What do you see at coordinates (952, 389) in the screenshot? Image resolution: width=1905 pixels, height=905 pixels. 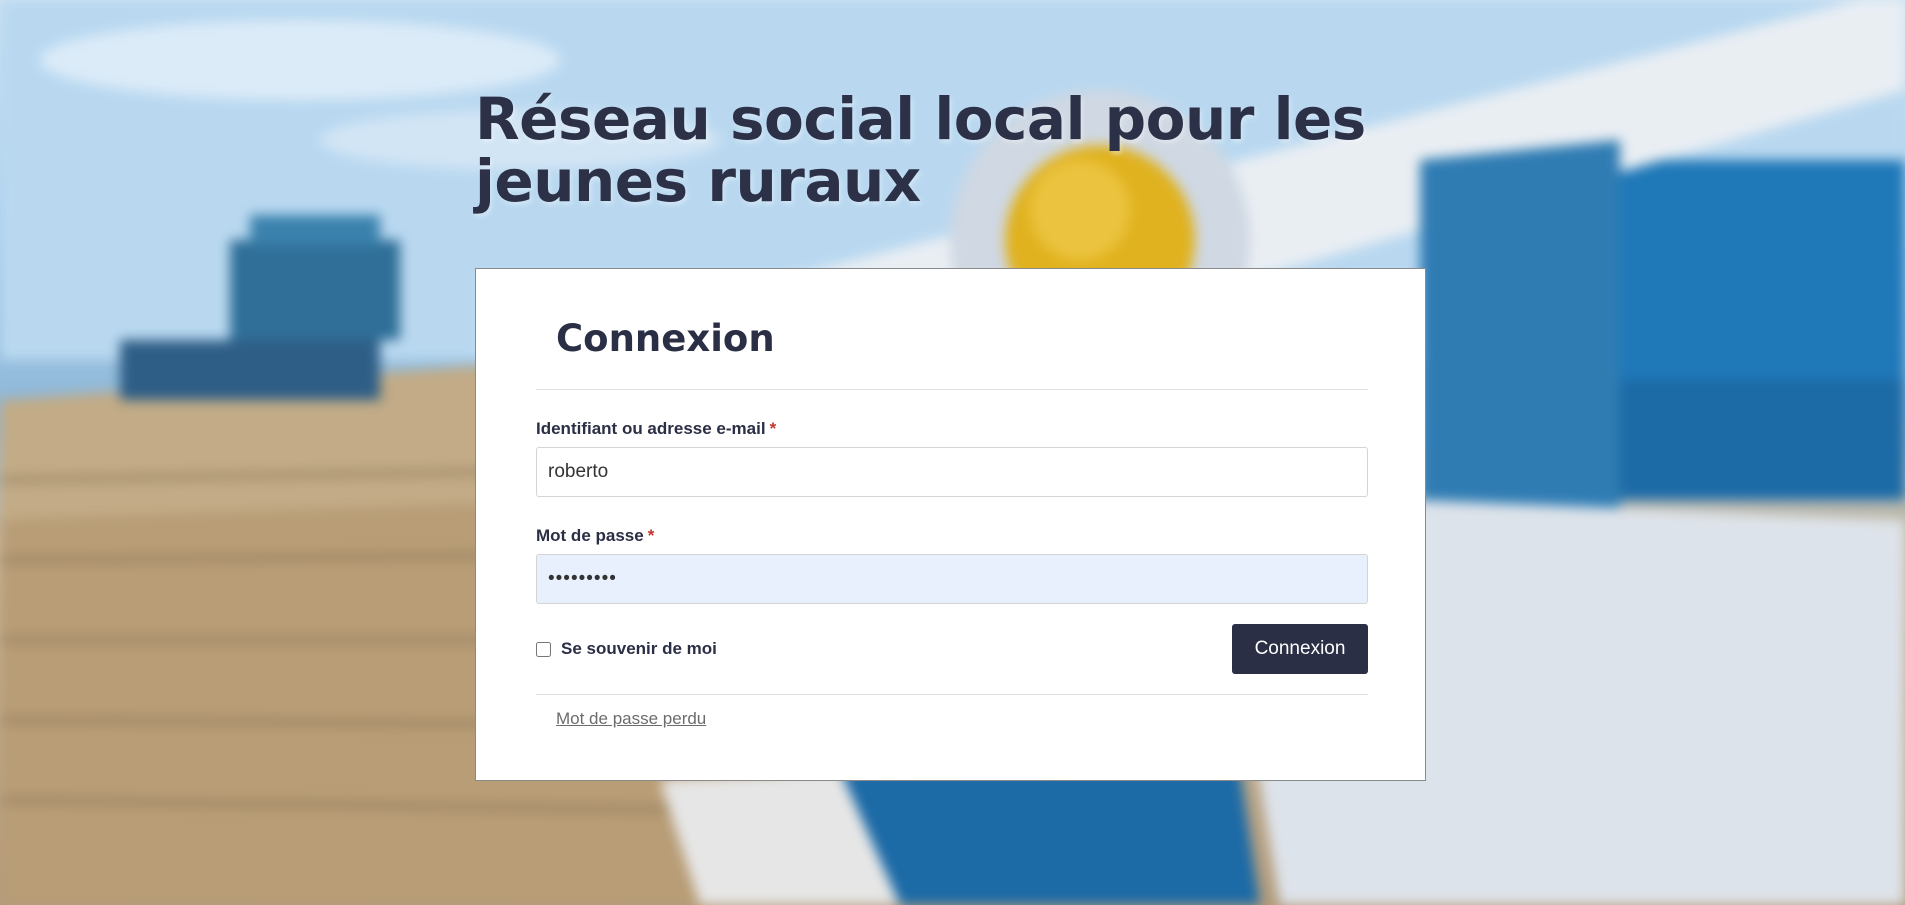 I see `heading-divider` at bounding box center [952, 389].